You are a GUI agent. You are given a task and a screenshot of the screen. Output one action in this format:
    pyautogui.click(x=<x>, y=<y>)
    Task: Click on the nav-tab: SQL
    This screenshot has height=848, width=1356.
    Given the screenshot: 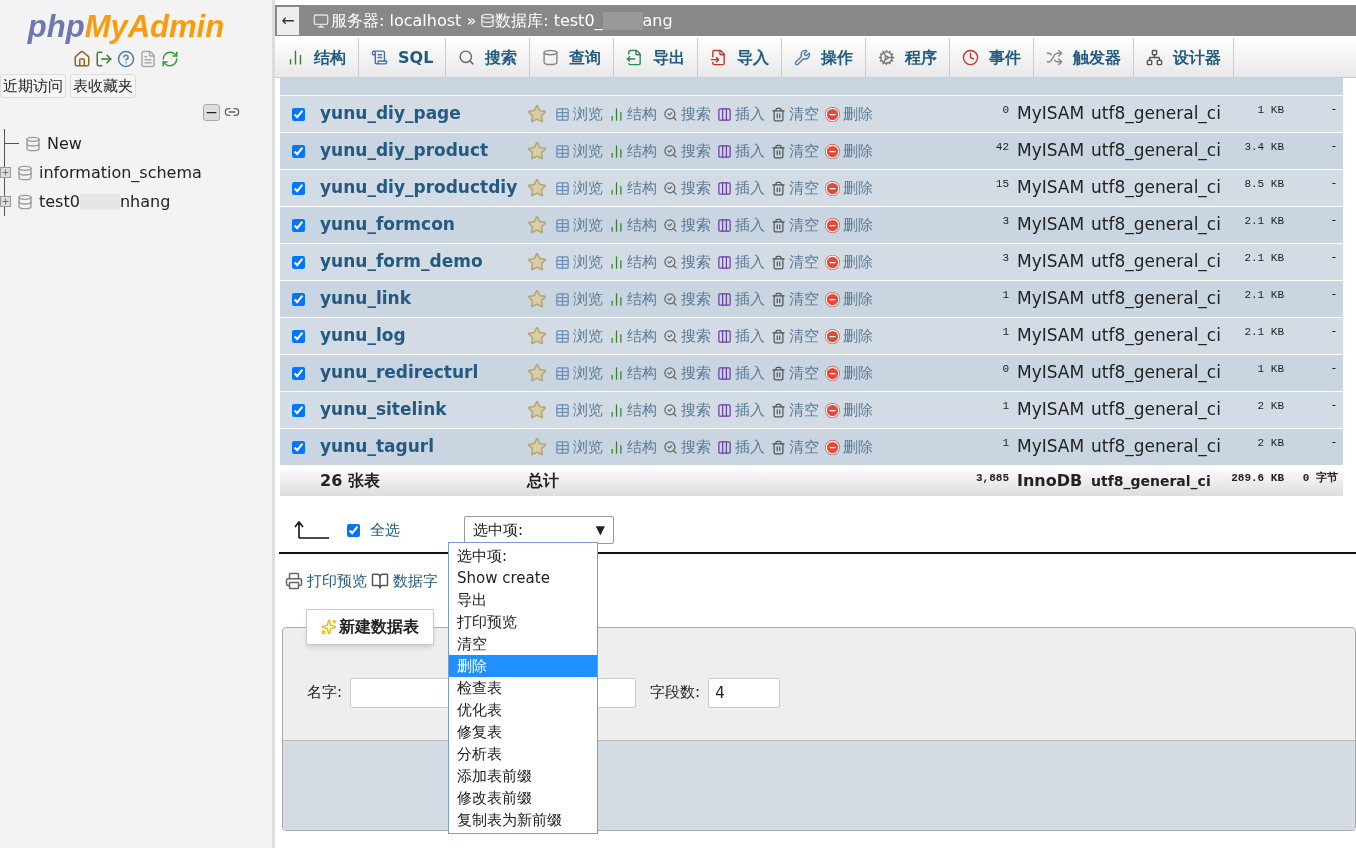 What is the action you would take?
    pyautogui.click(x=403, y=57)
    